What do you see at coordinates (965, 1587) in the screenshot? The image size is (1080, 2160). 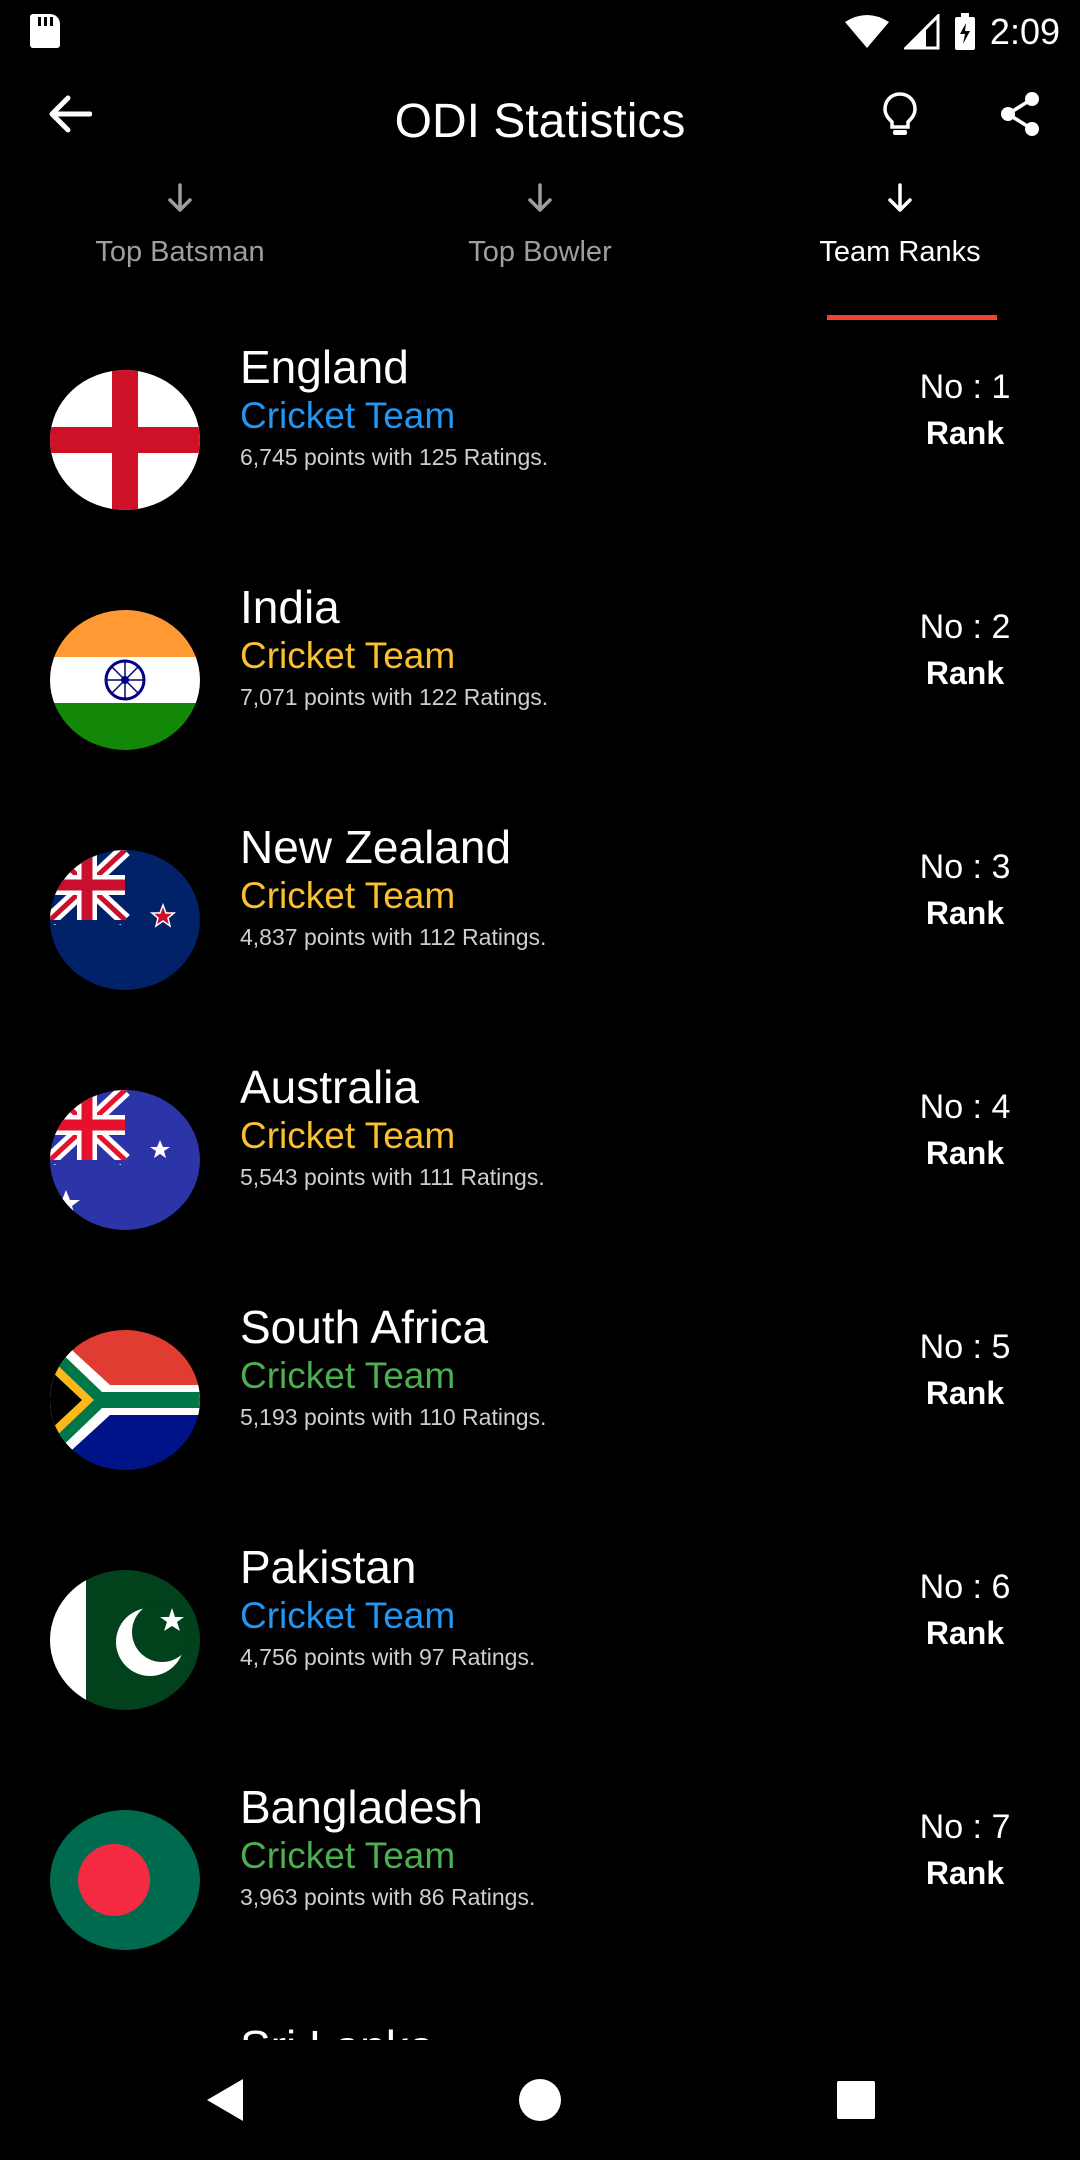 I see `rank-number: No : 6` at bounding box center [965, 1587].